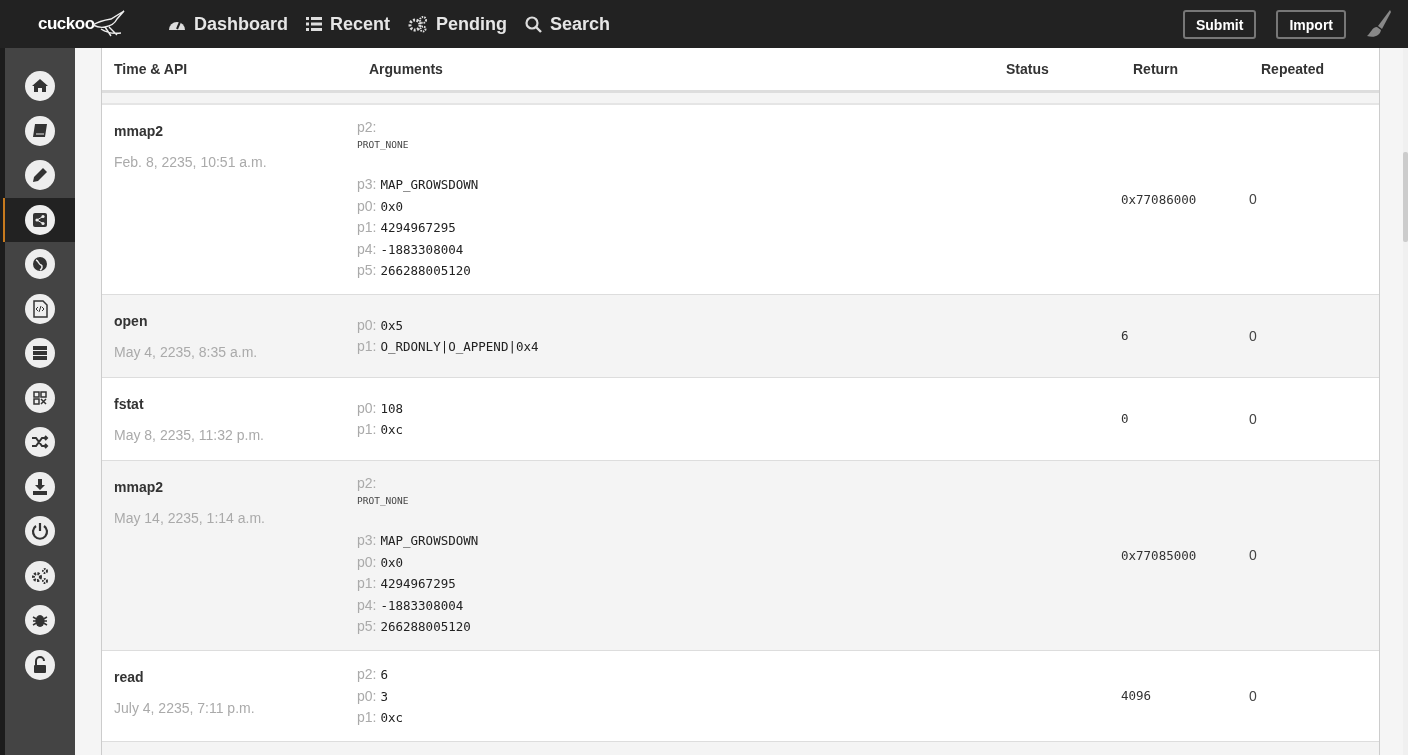  Describe the element at coordinates (191, 162) in the screenshot. I see `timestamp: Feb. 8, 2235, 10:51 a.m.` at that location.